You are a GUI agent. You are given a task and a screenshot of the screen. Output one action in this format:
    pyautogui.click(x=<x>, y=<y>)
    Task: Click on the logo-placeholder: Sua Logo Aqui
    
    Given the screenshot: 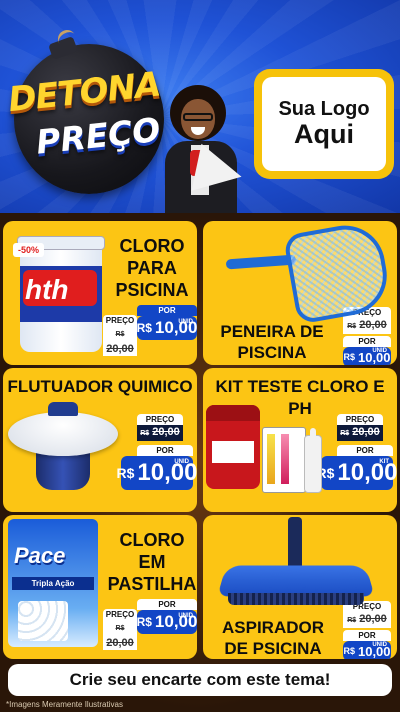 What is the action you would take?
    pyautogui.click(x=324, y=124)
    